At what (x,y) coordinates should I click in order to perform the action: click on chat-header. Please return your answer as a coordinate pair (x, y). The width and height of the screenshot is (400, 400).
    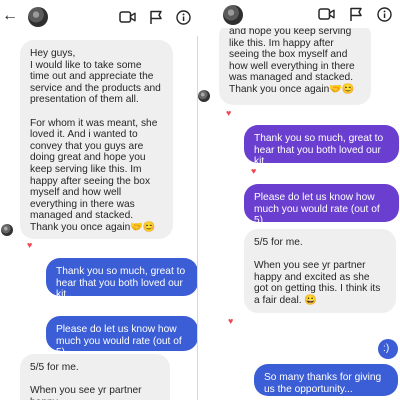
    Looking at the image, I should click on (299, 14).